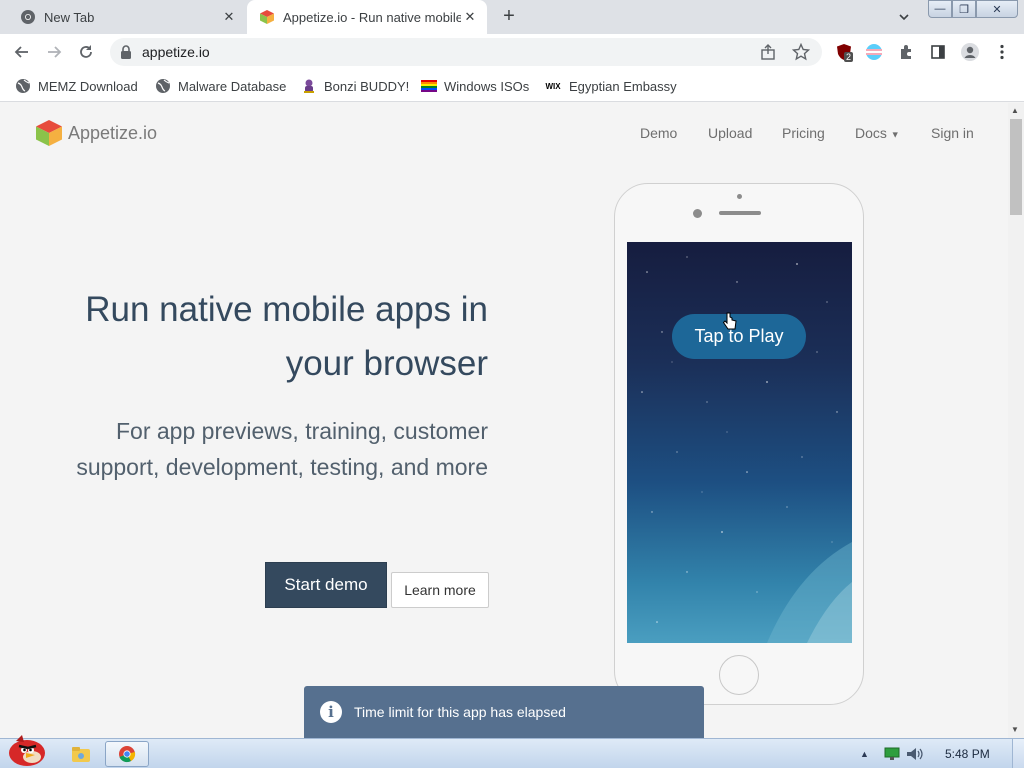 The width and height of the screenshot is (1024, 768). What do you see at coordinates (967, 754) in the screenshot?
I see `taskbar-clock: 5:48 PM` at bounding box center [967, 754].